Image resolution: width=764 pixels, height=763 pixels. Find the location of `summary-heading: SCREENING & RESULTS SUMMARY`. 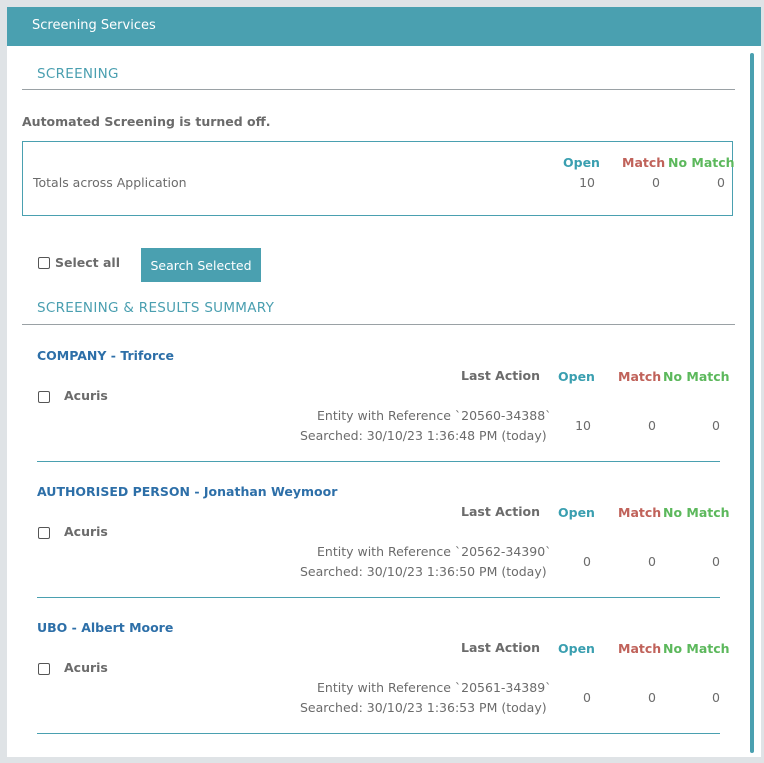

summary-heading: SCREENING & RESULTS SUMMARY is located at coordinates (156, 308).